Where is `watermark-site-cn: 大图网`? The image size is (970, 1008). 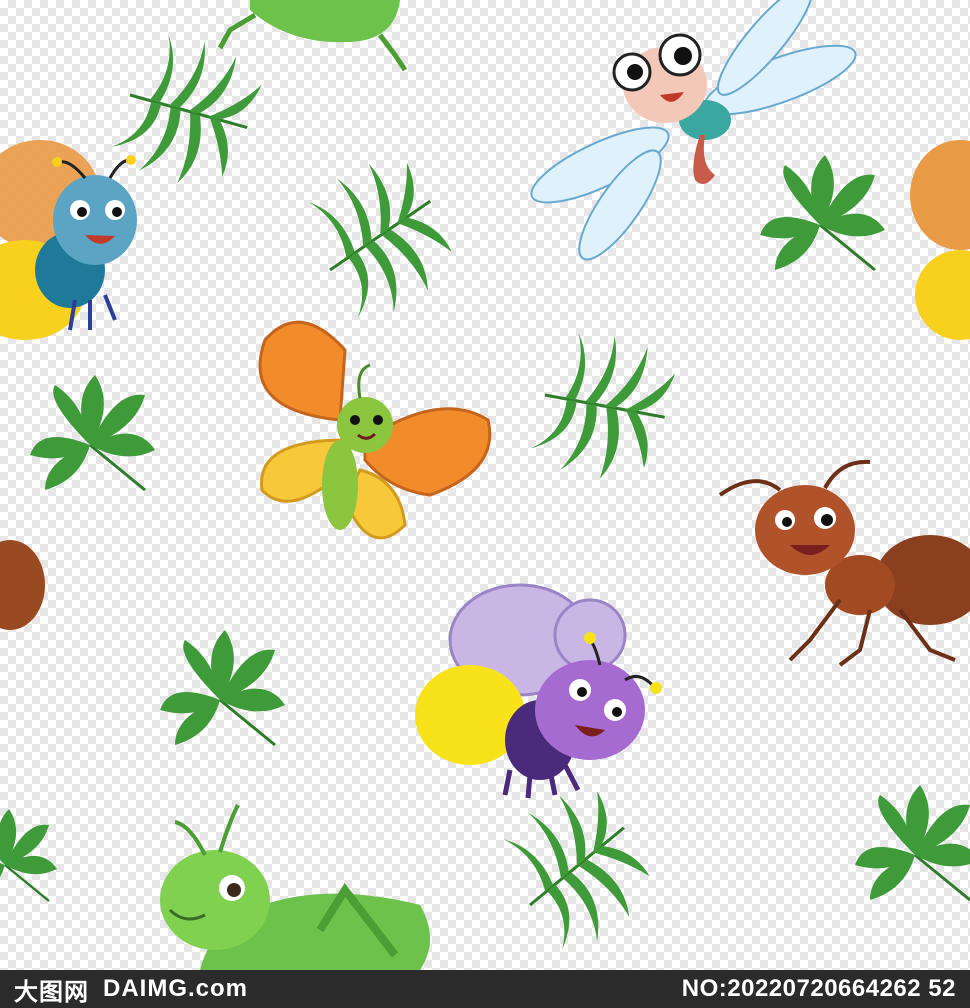
watermark-site-cn: 大图网 is located at coordinates (51, 991).